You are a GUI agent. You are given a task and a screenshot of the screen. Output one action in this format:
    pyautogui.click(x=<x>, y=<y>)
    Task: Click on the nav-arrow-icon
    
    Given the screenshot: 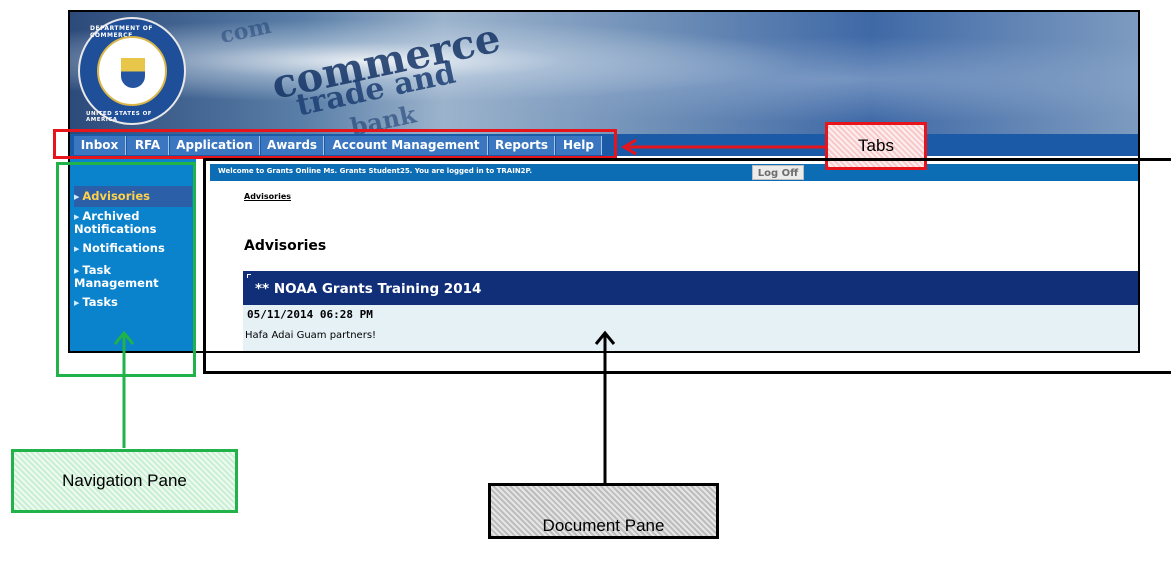 What is the action you would take?
    pyautogui.click(x=124, y=389)
    